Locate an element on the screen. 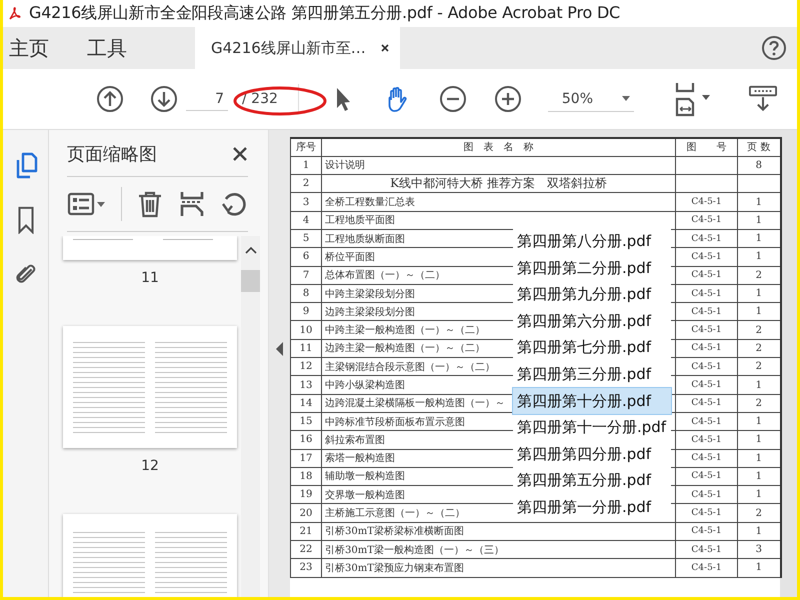 The image size is (800, 600). file-item: 第四册第十分册.pdf is located at coordinates (592, 401).